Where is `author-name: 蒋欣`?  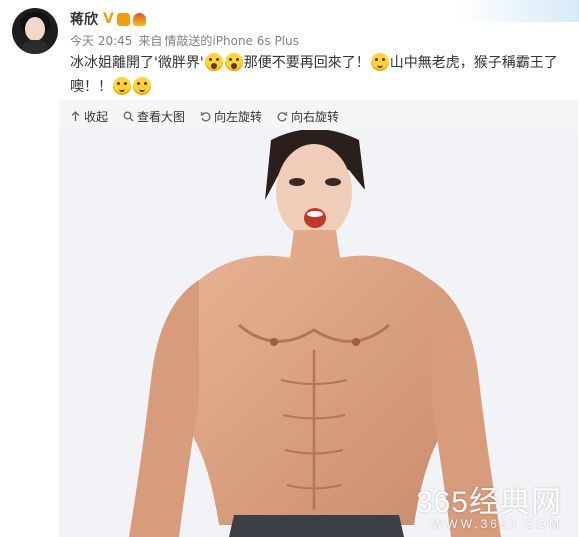 author-name: 蒋欣 is located at coordinates (84, 19).